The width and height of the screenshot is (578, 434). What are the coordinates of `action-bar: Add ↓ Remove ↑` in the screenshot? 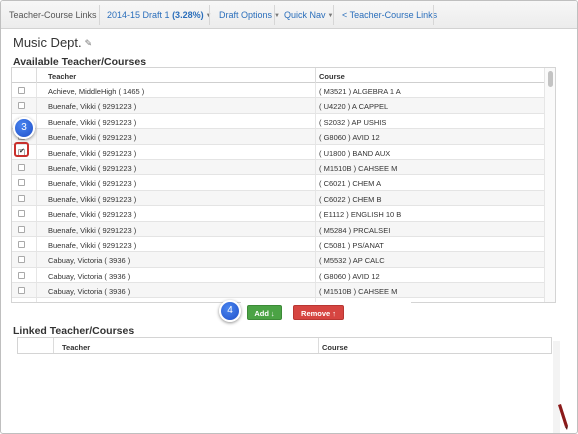 It's located at (326, 312).